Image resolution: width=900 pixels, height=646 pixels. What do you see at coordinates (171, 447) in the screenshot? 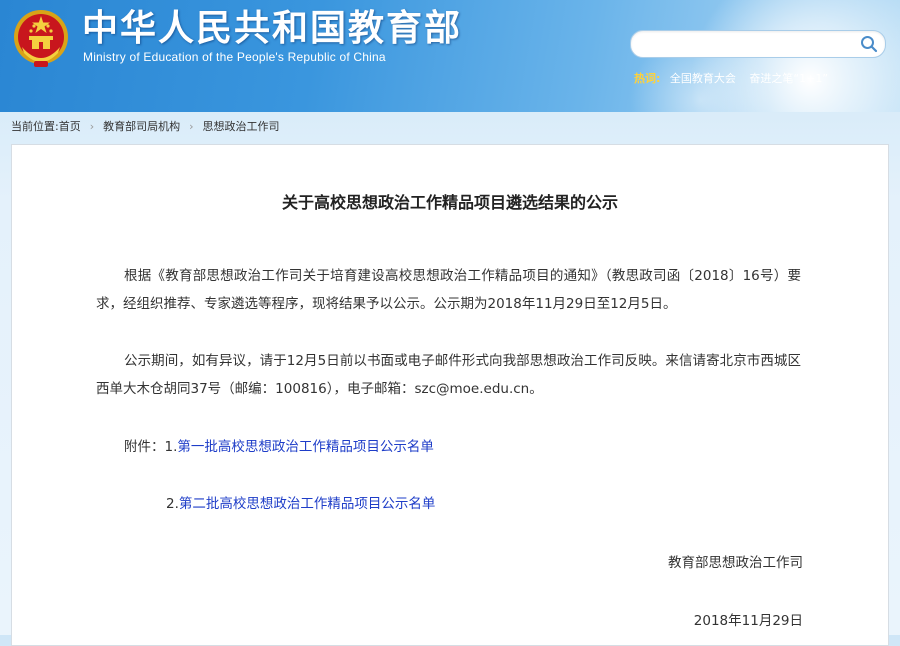
I see `attachment-number: 1.` at bounding box center [171, 447].